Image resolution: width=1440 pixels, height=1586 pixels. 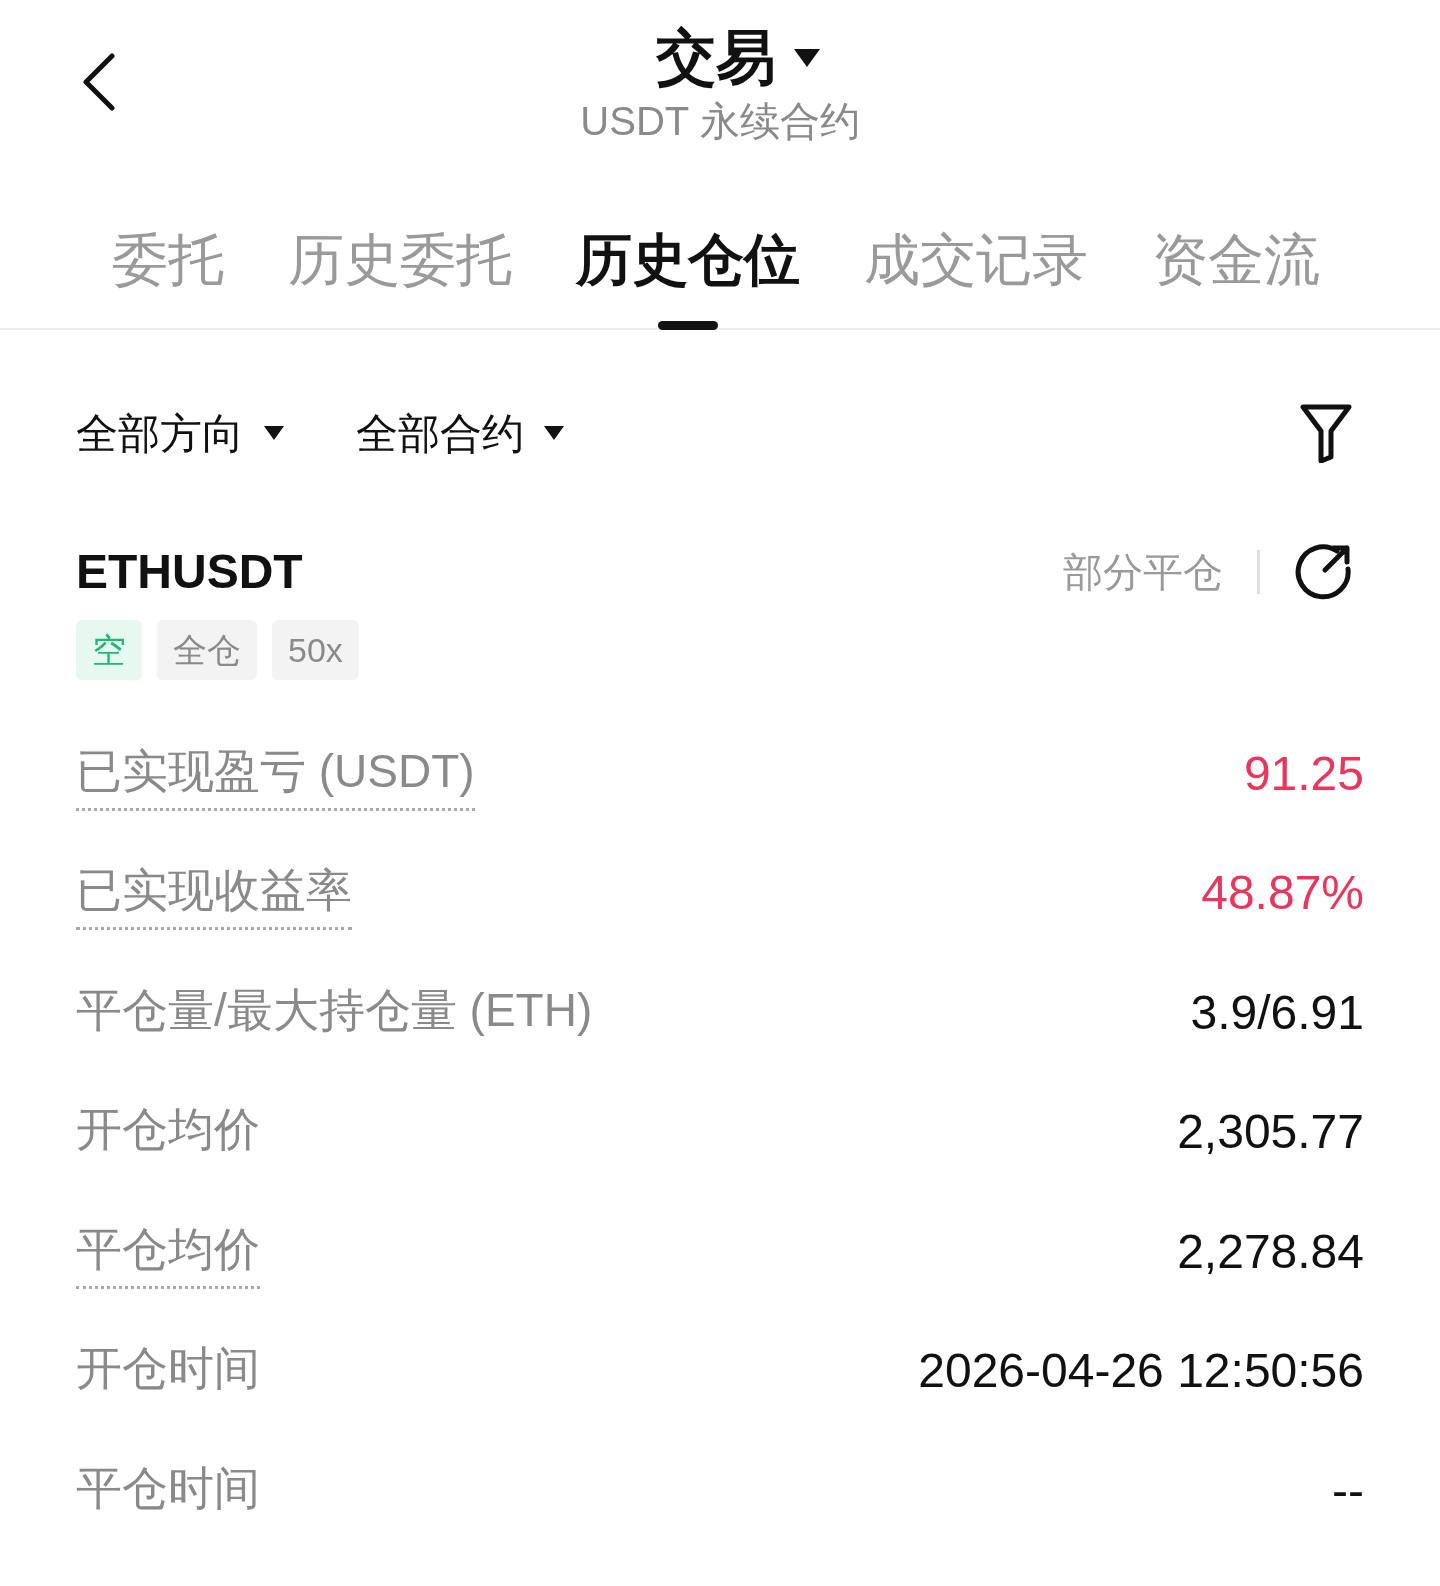 I want to click on filter-icon, so click(x=1326, y=433).